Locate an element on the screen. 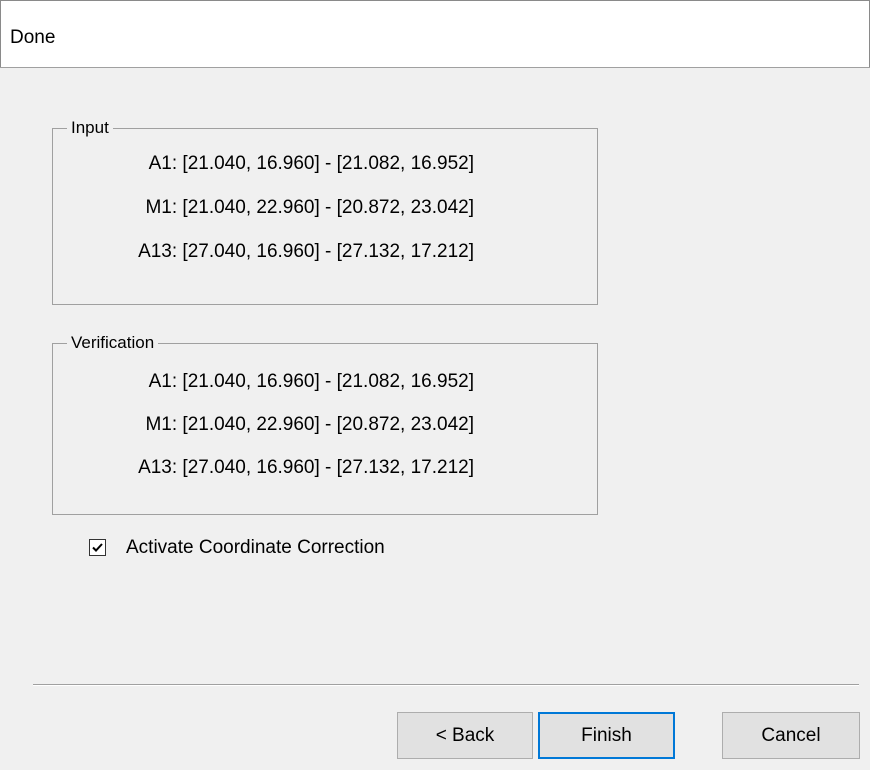  page-title: Done is located at coordinates (33, 37).